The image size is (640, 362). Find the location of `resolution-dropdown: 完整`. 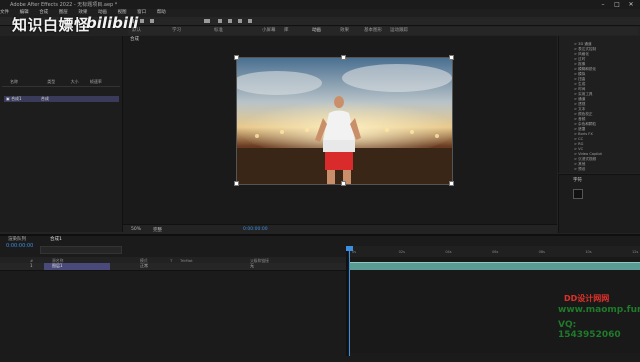

resolution-dropdown: 完整 is located at coordinates (157, 230).